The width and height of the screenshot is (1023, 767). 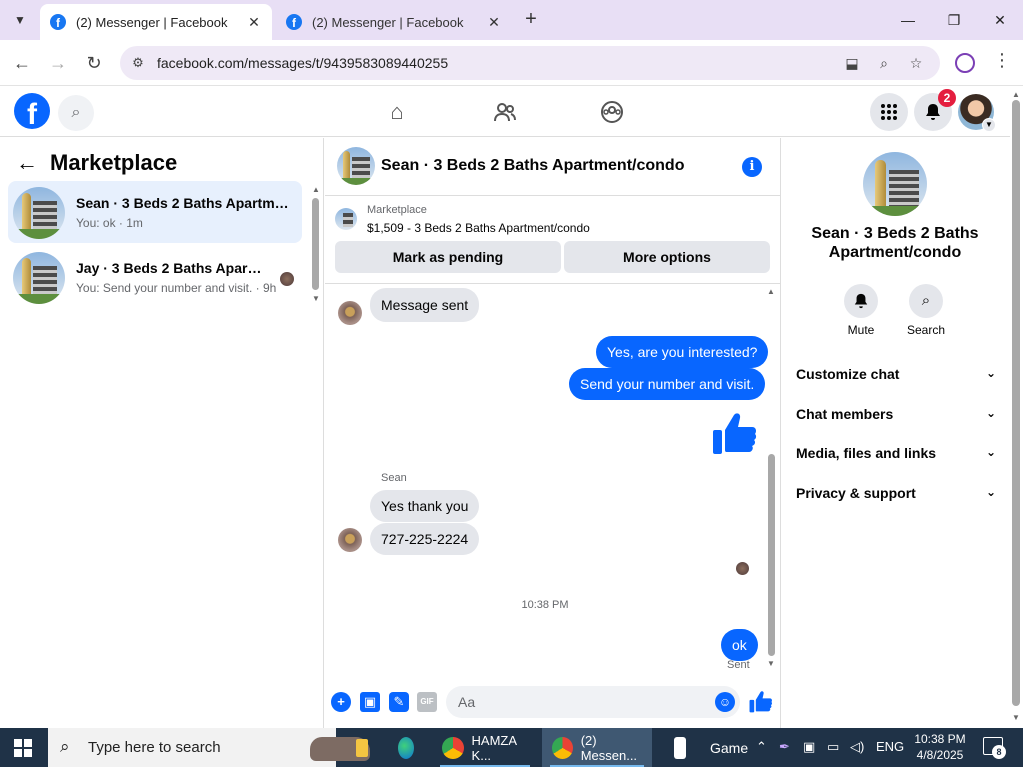 I want to click on new-tab-button: +, so click(x=531, y=19).